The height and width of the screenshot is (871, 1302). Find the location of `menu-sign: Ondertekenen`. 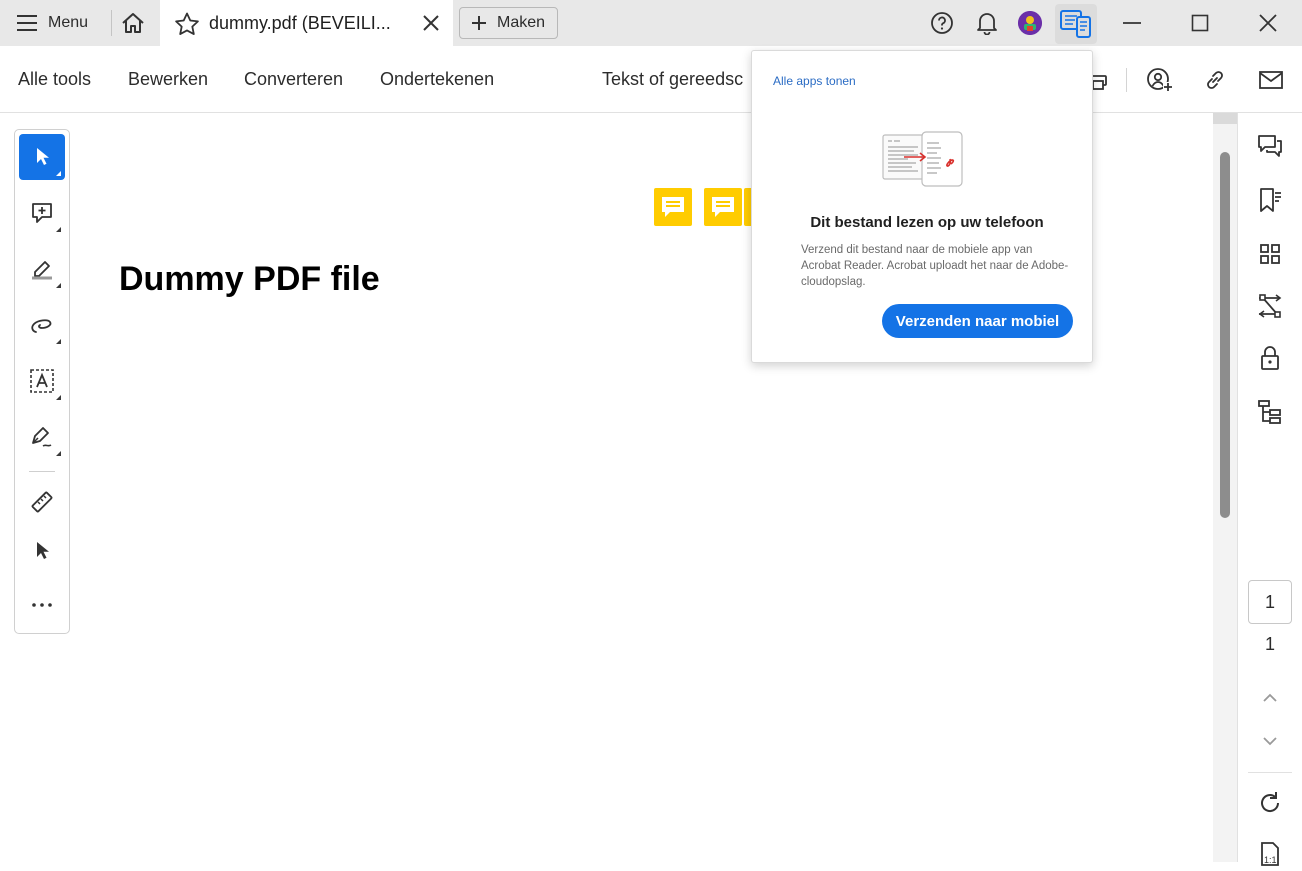

menu-sign: Ondertekenen is located at coordinates (437, 79).